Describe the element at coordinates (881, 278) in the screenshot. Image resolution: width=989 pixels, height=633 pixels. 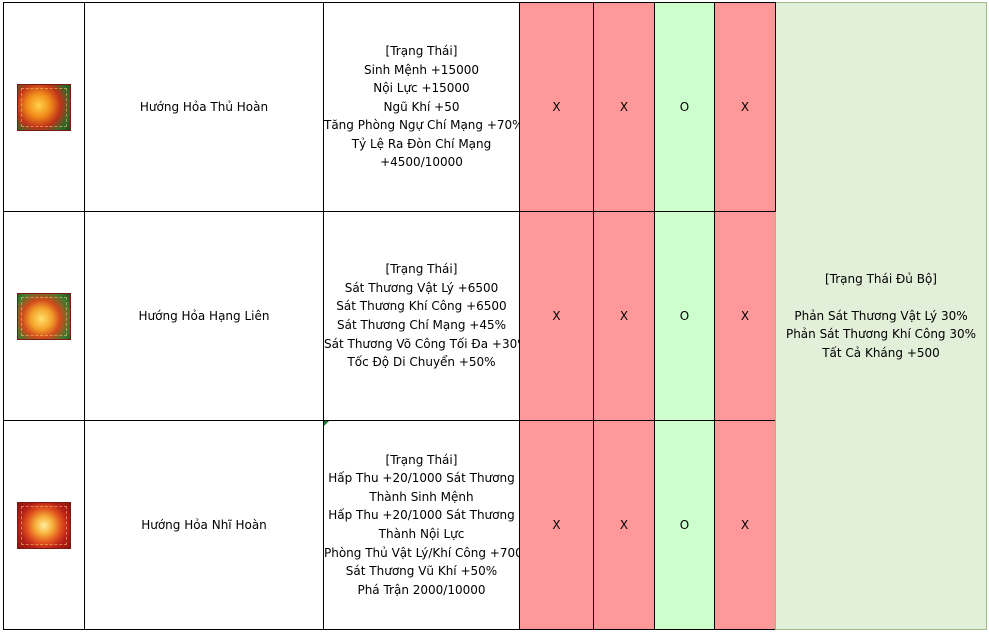
I see `set-bonus-title: [Trạng Thái Đủ Bộ]` at that location.